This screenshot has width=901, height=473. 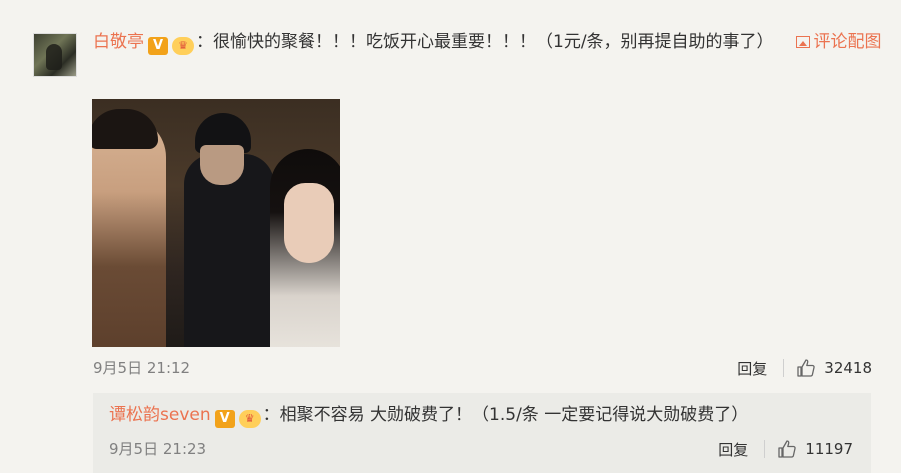 What do you see at coordinates (129, 232) in the screenshot?
I see `photo-person-left` at bounding box center [129, 232].